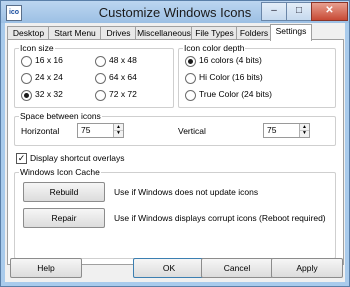 This screenshot has width=350, height=287. I want to click on tab-file-types: File Types, so click(214, 33).